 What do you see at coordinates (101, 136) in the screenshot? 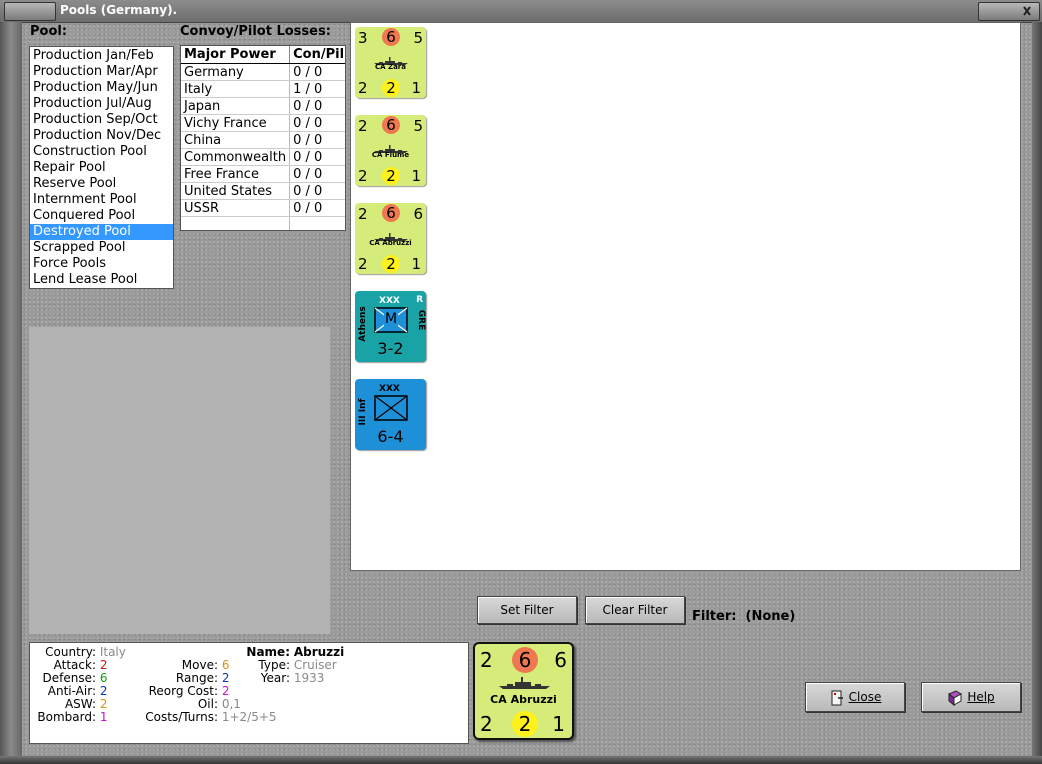
I see `pool-list-item: Production Nov/Dec` at bounding box center [101, 136].